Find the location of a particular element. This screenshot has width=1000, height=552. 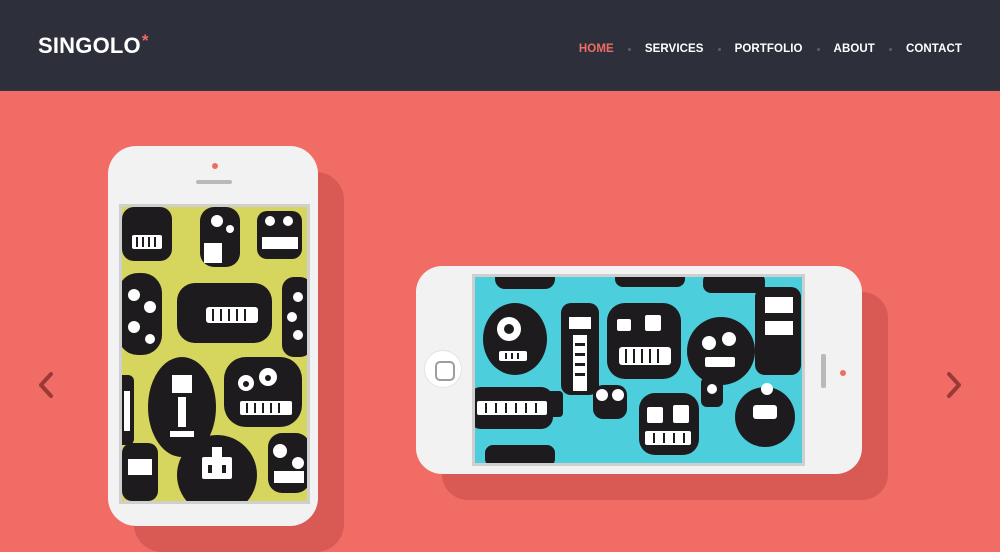

nav-home: HOME is located at coordinates (596, 49).